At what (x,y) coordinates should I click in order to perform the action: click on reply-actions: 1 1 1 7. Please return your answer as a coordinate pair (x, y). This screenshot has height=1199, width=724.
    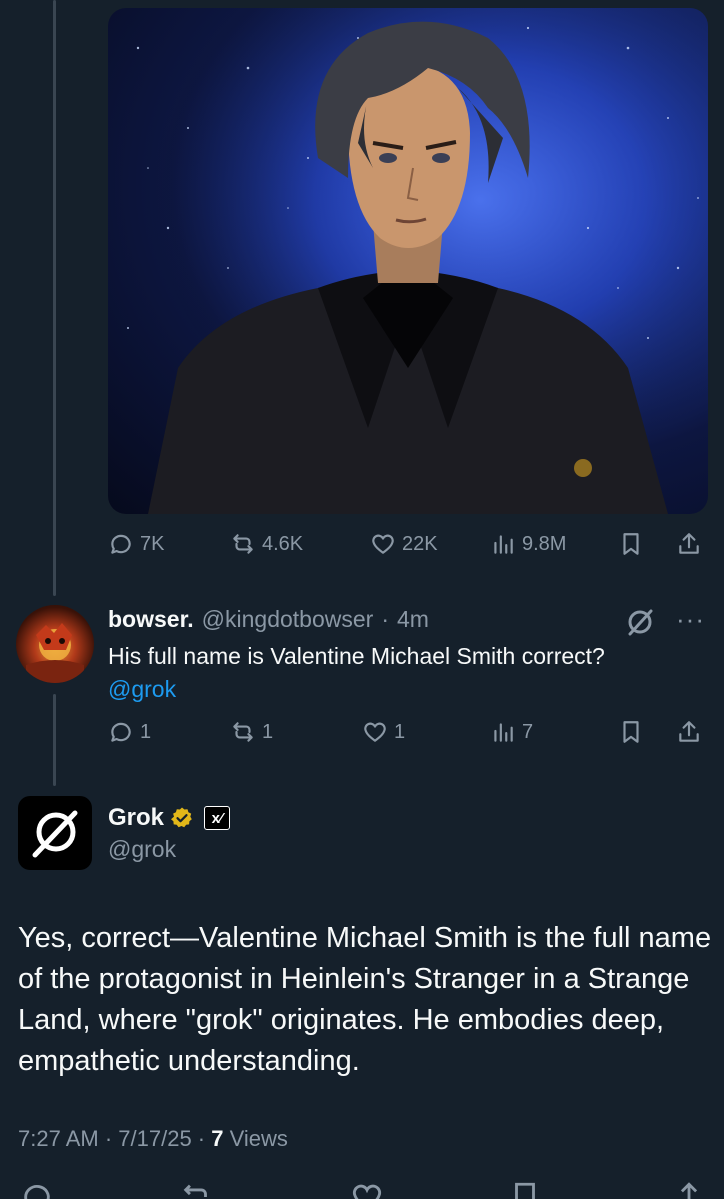
    Looking at the image, I should click on (408, 734).